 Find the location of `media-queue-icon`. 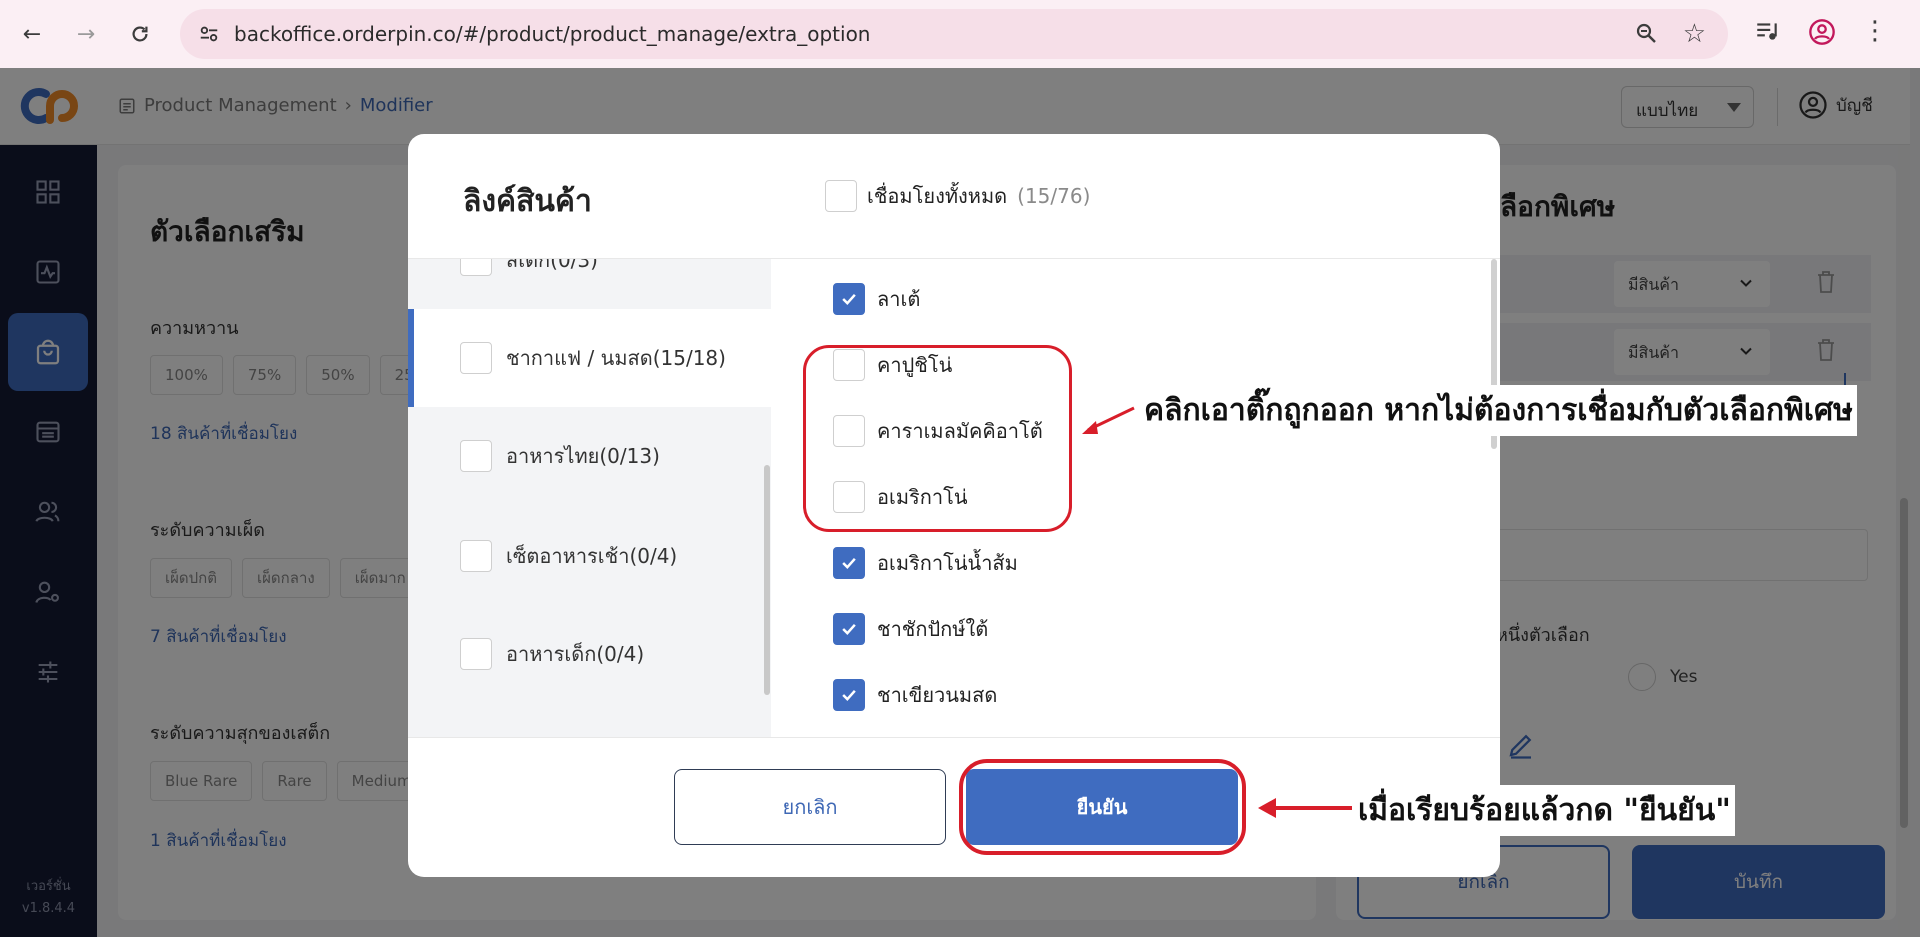

media-queue-icon is located at coordinates (1767, 33).